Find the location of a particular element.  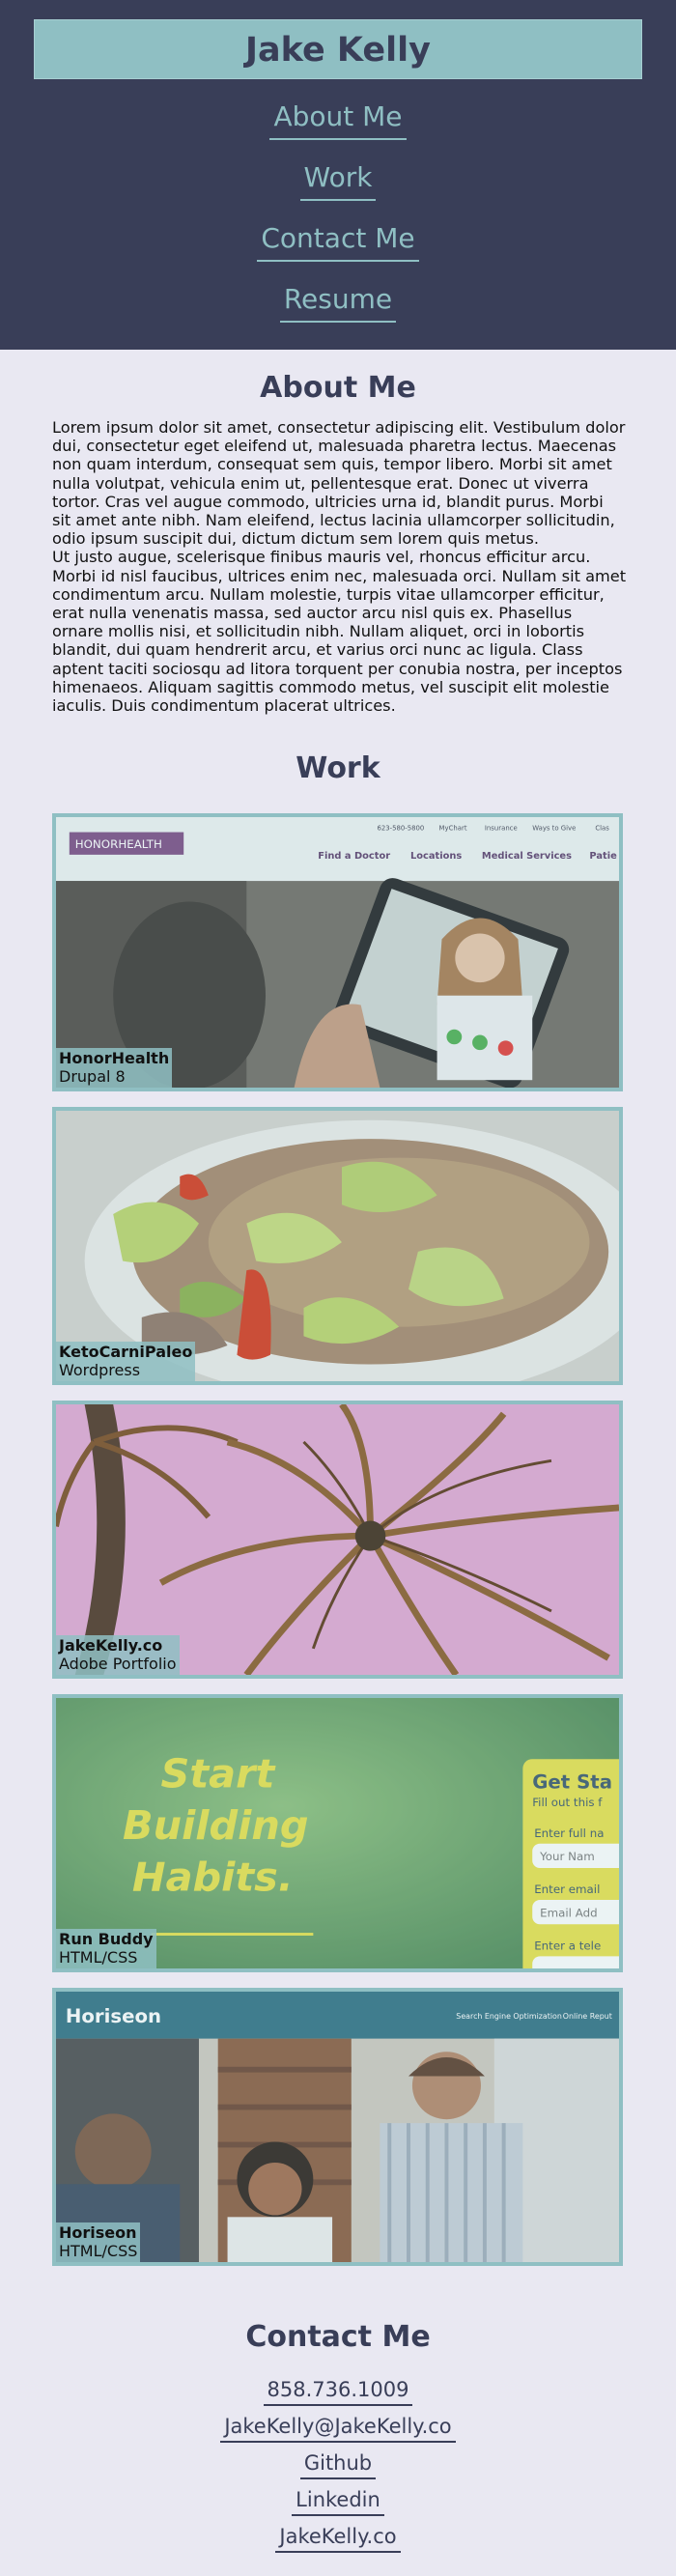

project-label: HonorHealth Drupal 8 is located at coordinates (114, 1068).